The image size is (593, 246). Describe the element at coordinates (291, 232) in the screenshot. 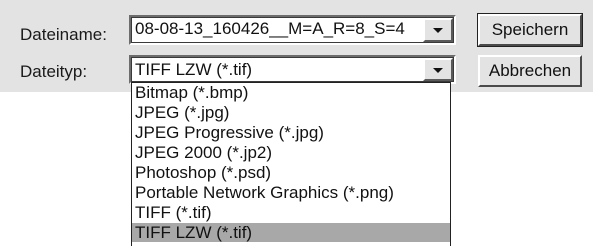

I see `list-item-selected: TIFF LZW (*.tif)` at that location.